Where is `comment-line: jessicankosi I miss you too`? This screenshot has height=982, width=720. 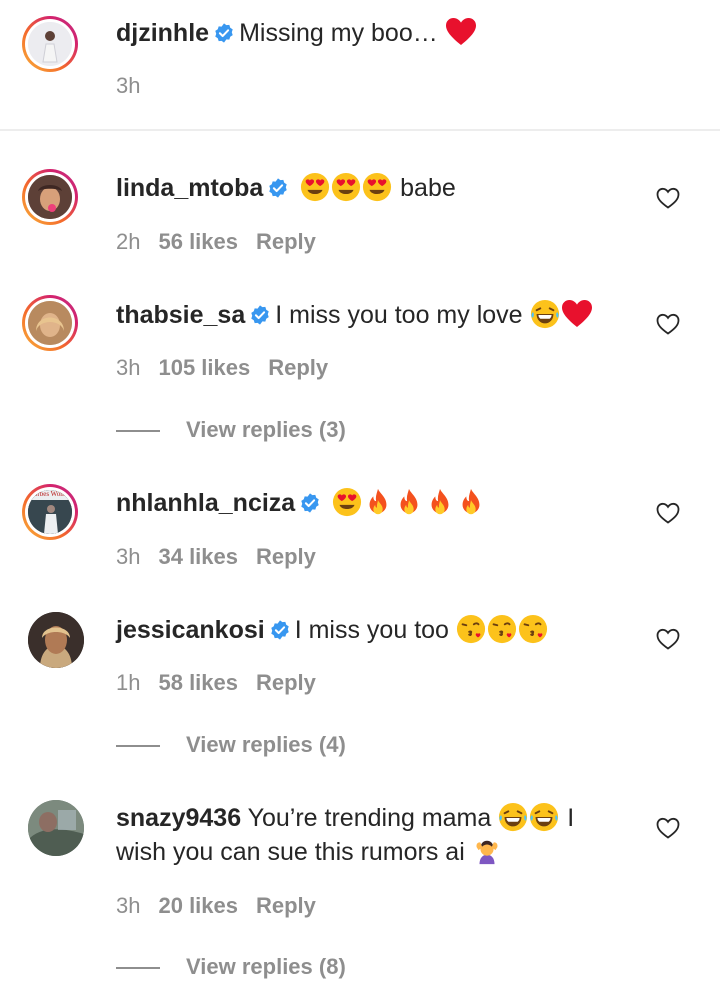
comment-line: jessicankosi I miss you too is located at coordinates (332, 630).